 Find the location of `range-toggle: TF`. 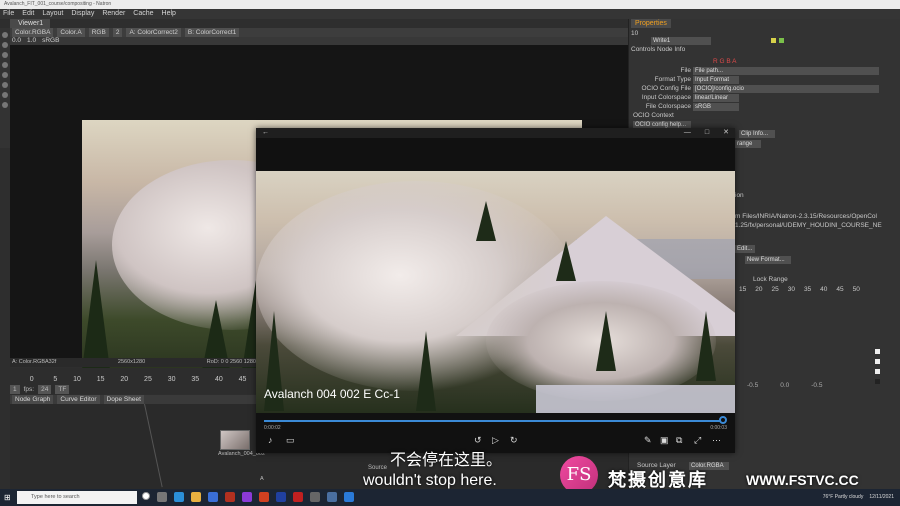

range-toggle: TF is located at coordinates (62, 389).